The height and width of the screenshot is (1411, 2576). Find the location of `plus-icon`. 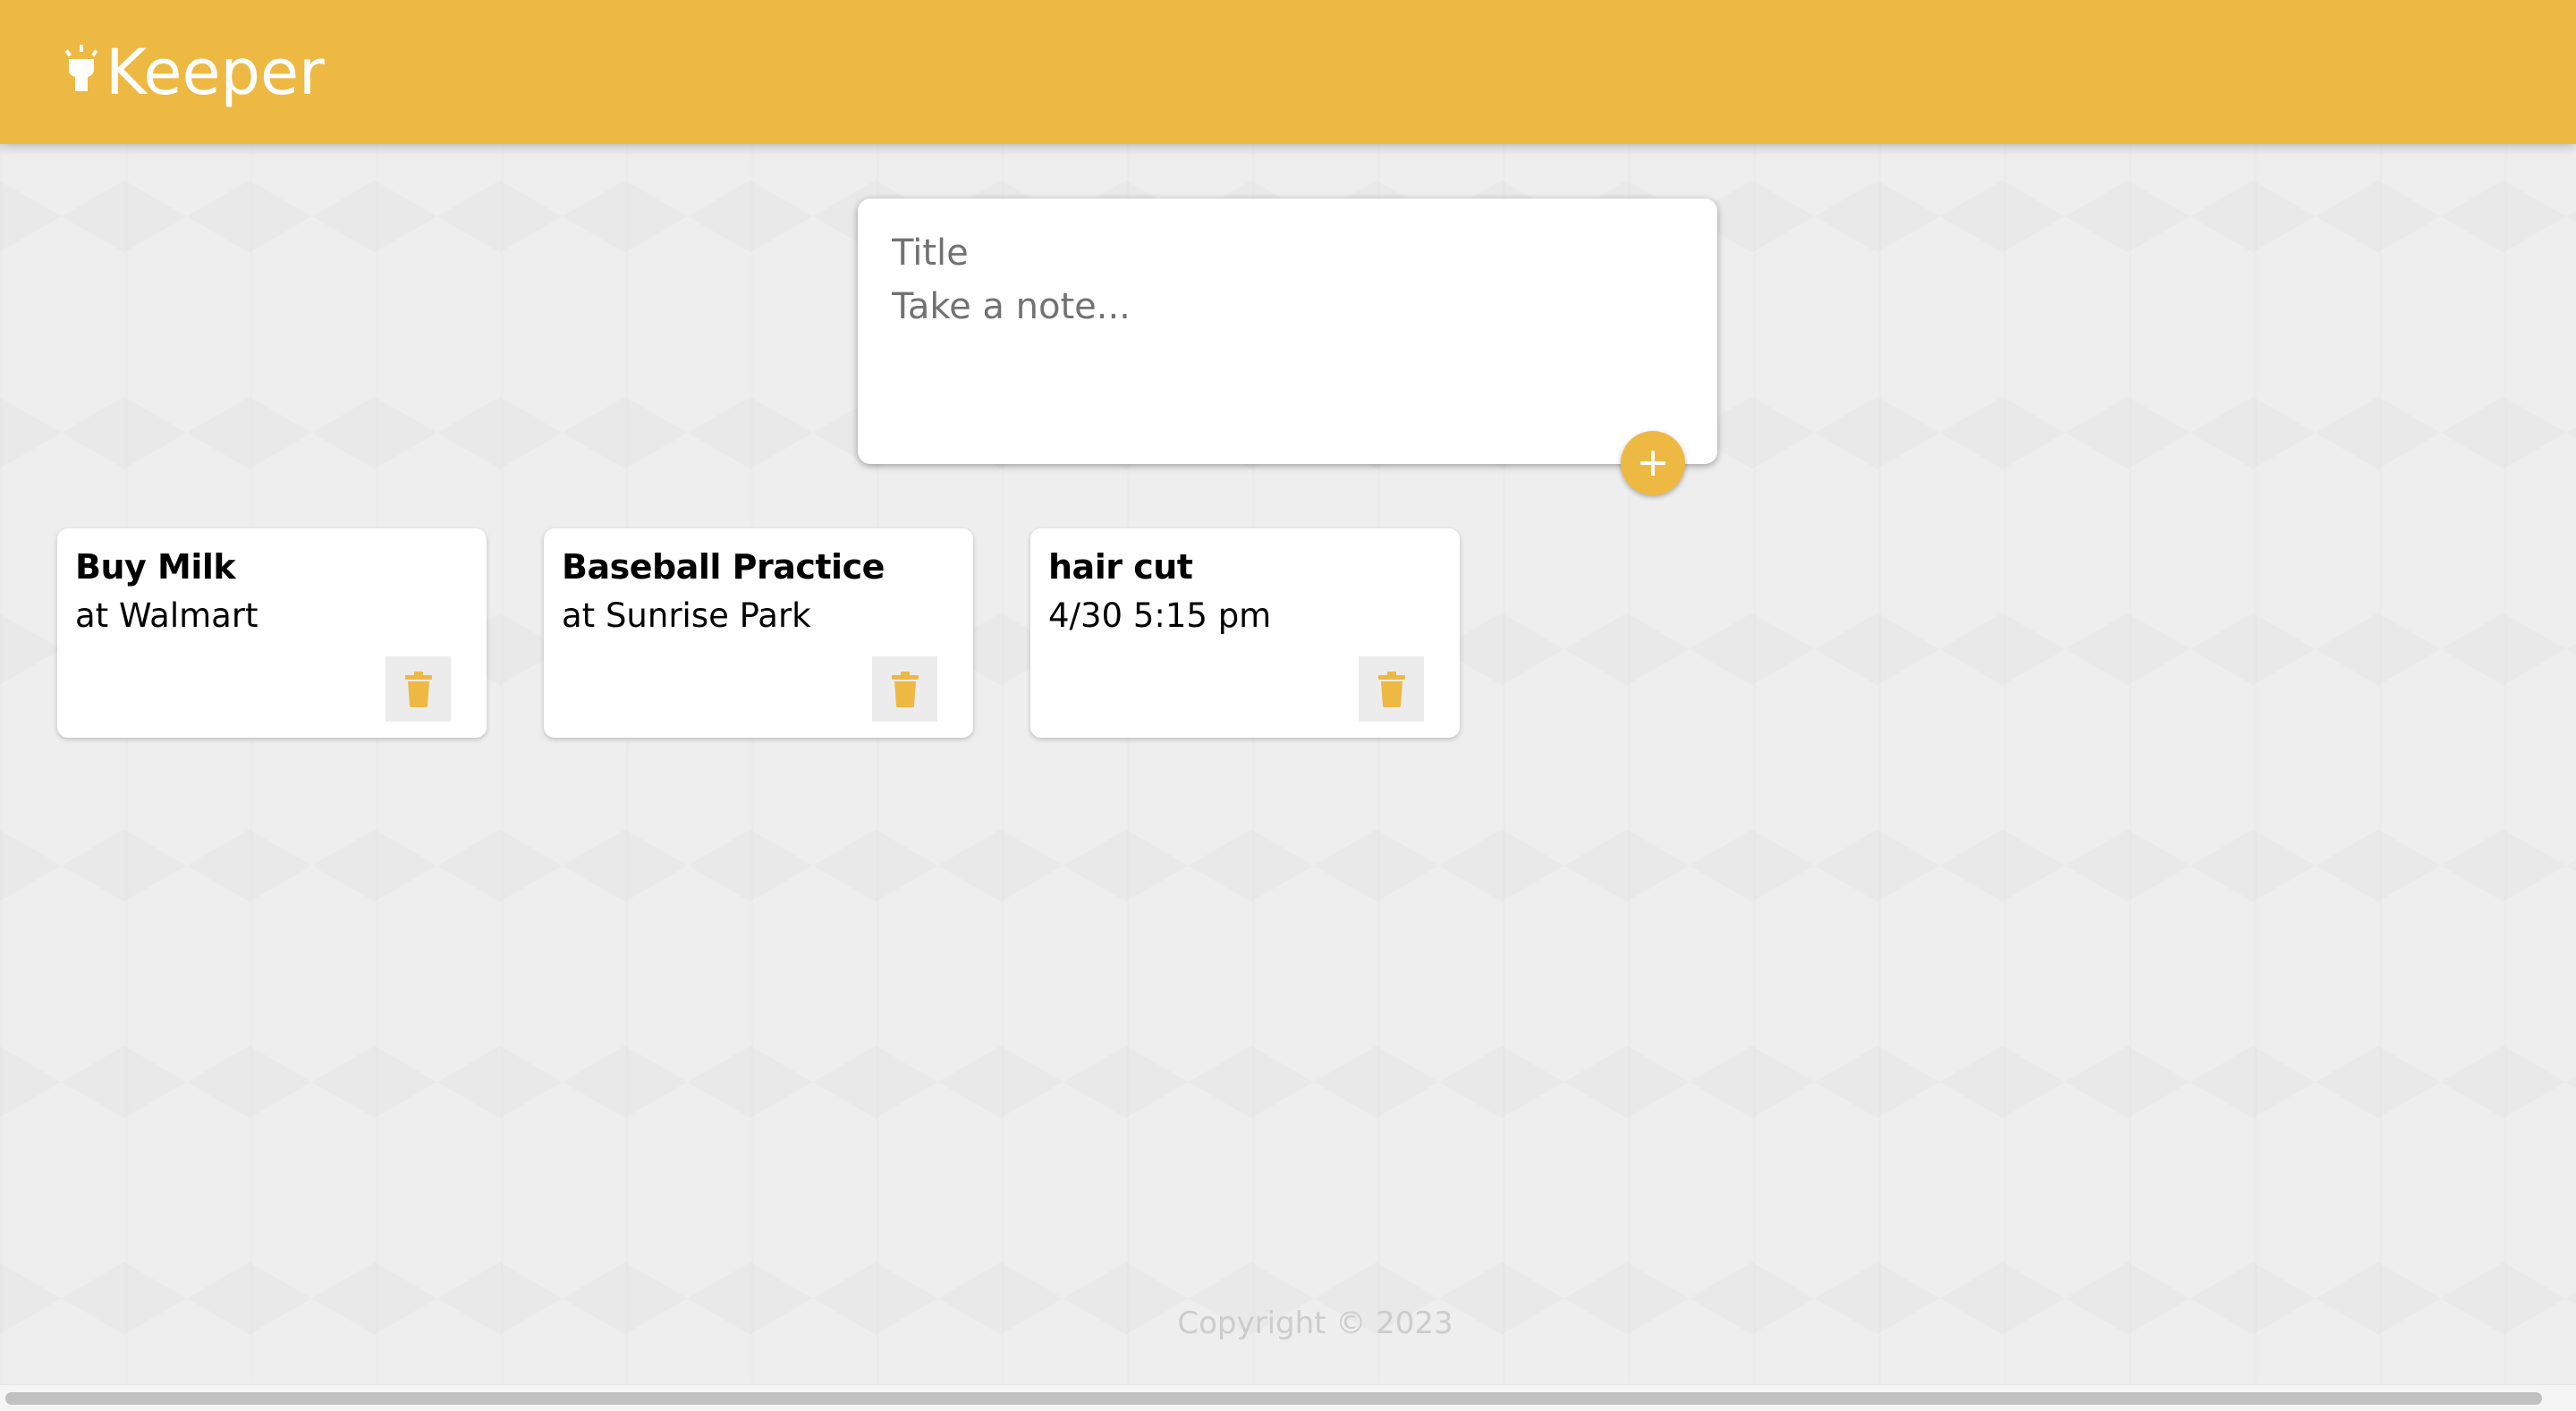

plus-icon is located at coordinates (1652, 464).